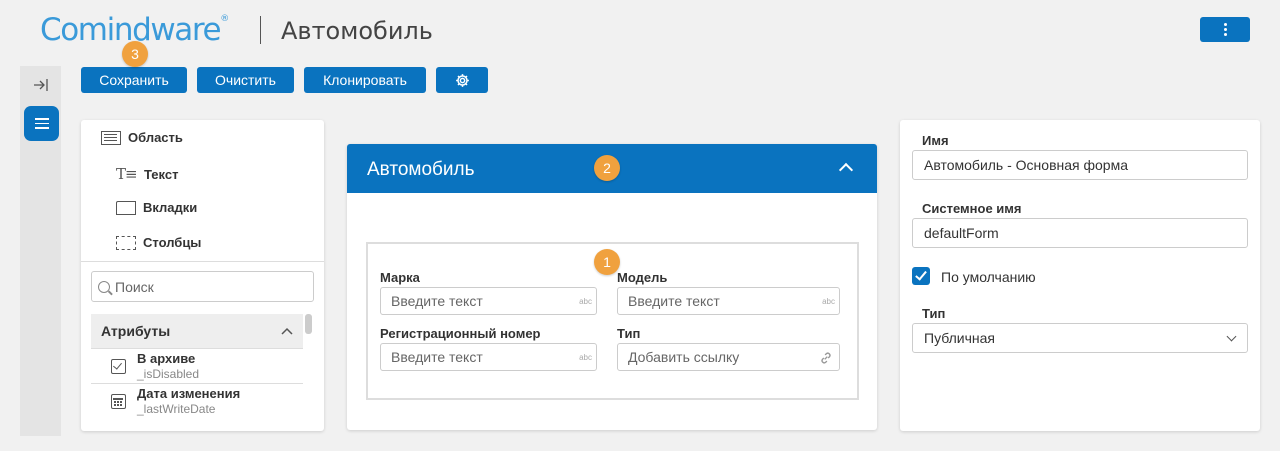 This screenshot has height=451, width=1280. I want to click on reg-number-placeholder: Введите текст, so click(437, 357).